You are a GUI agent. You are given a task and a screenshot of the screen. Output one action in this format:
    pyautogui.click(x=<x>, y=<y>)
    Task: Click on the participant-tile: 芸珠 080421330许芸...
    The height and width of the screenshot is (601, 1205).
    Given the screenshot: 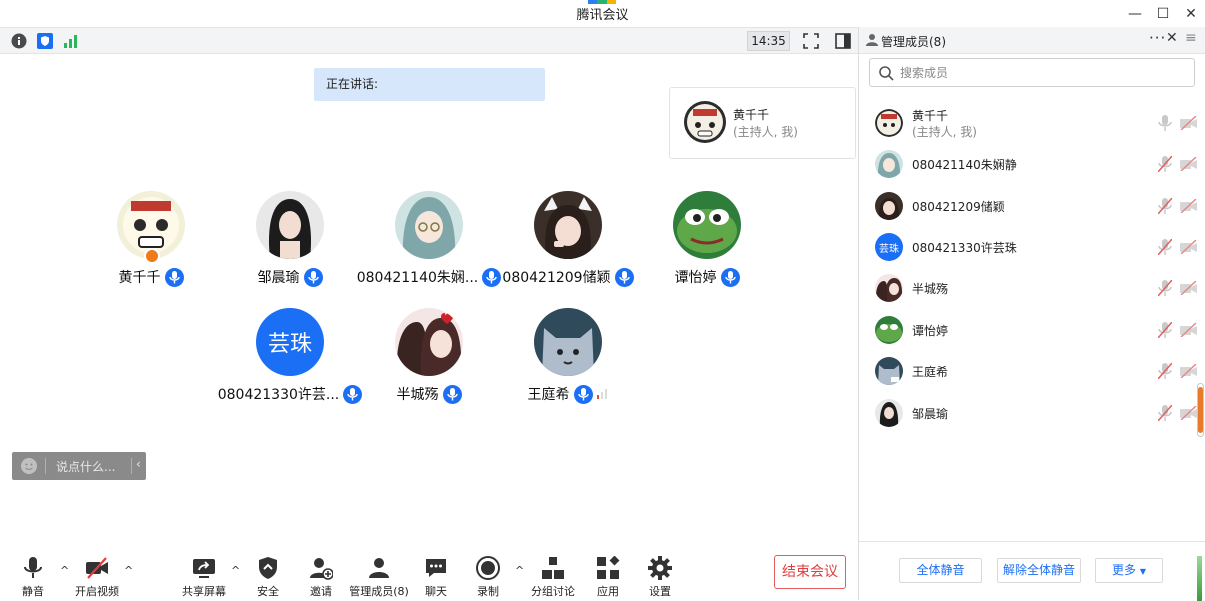 What is the action you would take?
    pyautogui.click(x=290, y=363)
    